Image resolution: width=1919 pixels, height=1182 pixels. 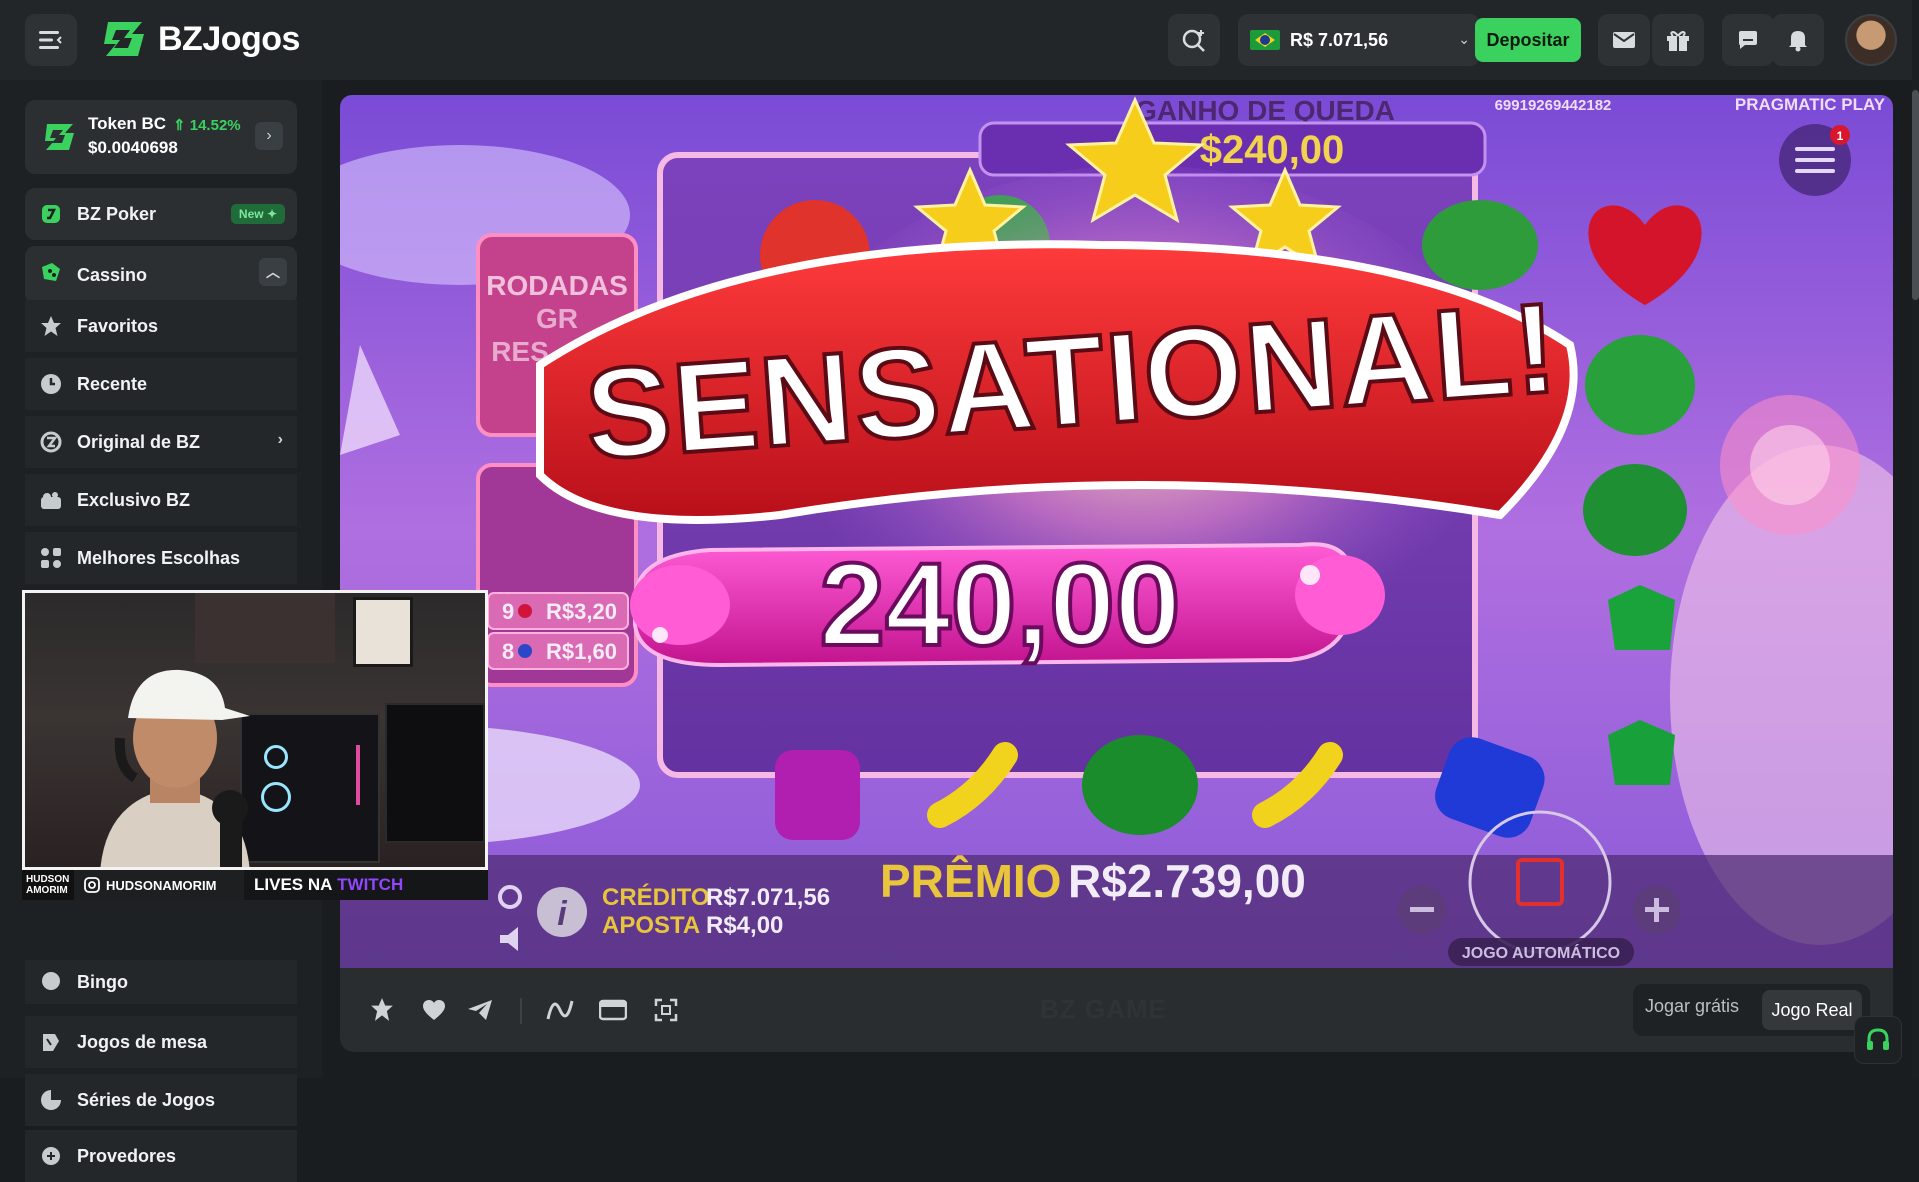 I want to click on provider-name: PRAGMATIC PLAY, so click(x=1810, y=104).